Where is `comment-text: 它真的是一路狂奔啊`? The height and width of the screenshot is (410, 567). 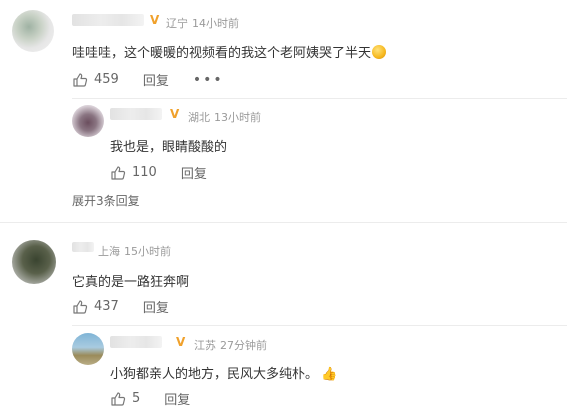
comment-text: 它真的是一路狂奔啊 is located at coordinates (131, 282).